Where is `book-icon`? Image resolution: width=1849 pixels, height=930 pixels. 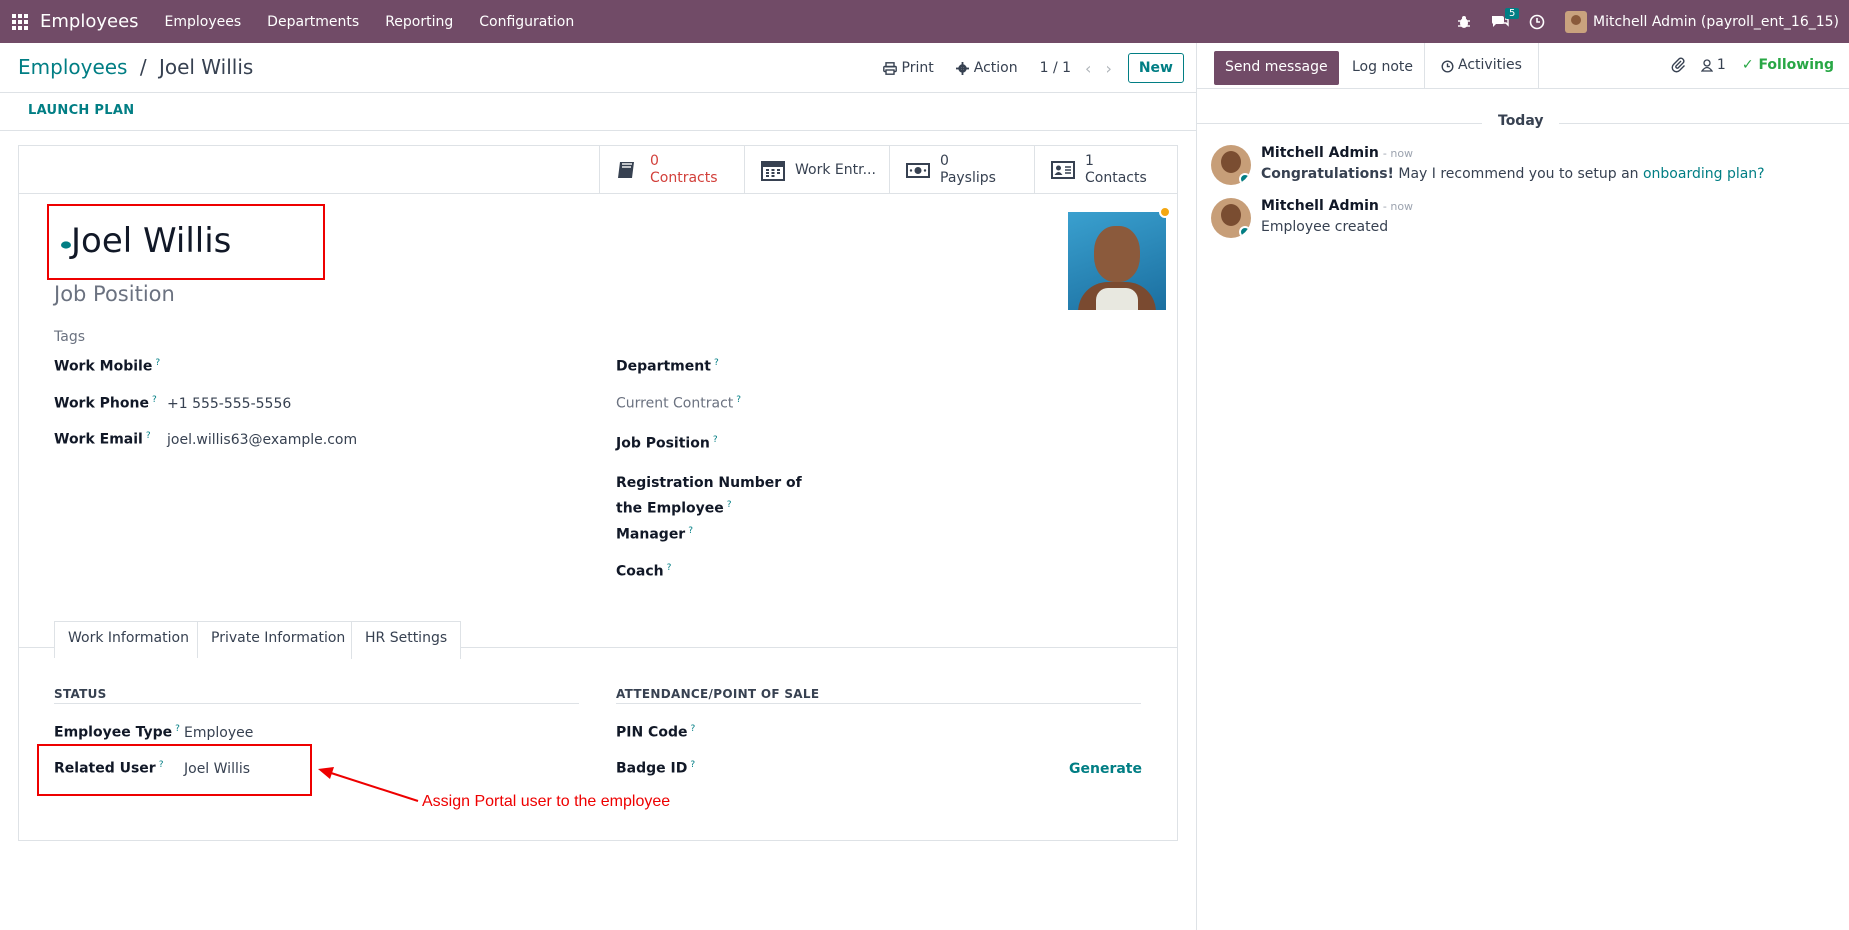 book-icon is located at coordinates (626, 170).